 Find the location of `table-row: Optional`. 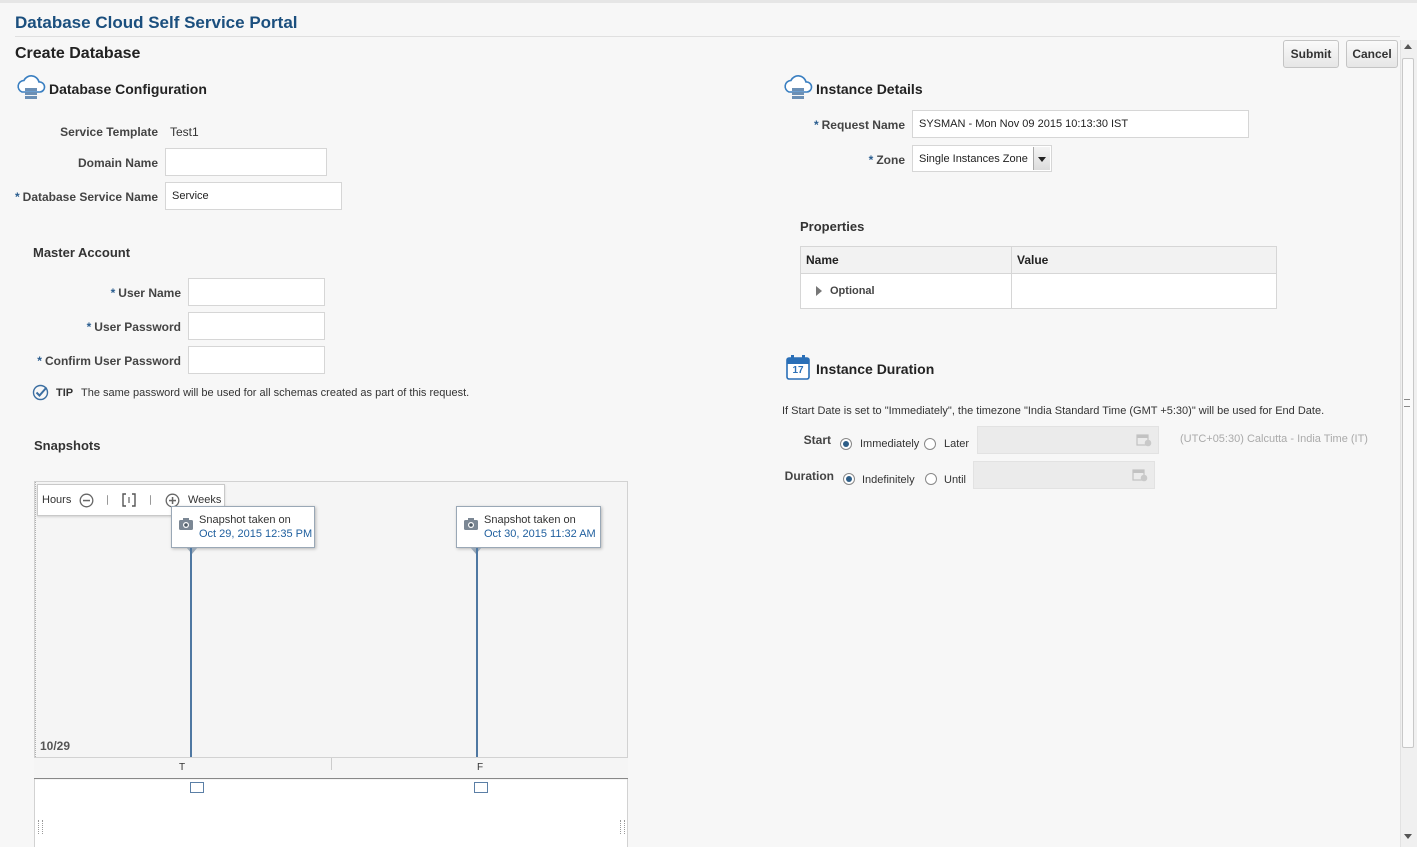

table-row: Optional is located at coordinates (1038, 291).